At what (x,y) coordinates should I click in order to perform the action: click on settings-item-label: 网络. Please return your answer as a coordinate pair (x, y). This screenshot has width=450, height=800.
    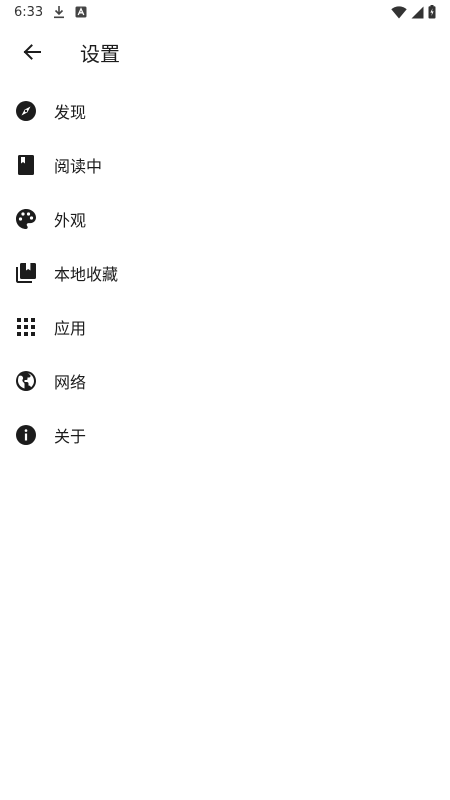
    Looking at the image, I should click on (70, 382).